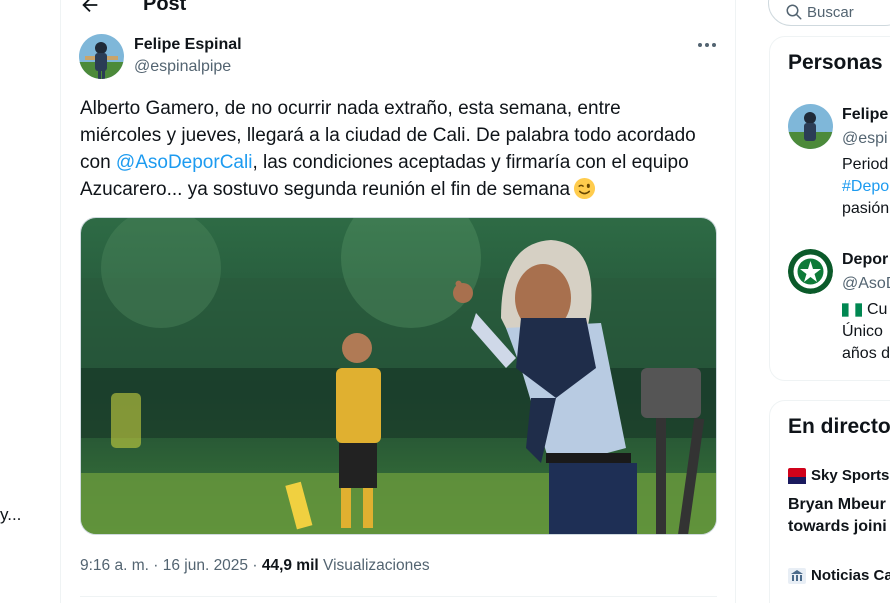  What do you see at coordinates (865, 164) in the screenshot?
I see `person-bio-line: Period` at bounding box center [865, 164].